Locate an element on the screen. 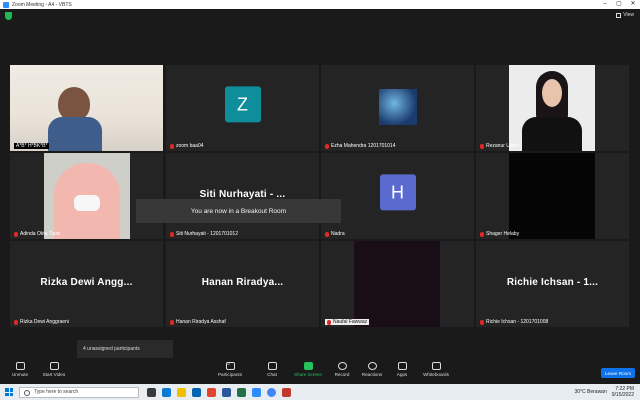 Image resolution: width=640 pixels, height=400 pixels. unassigned-participants-panel: 4 unassigned participants is located at coordinates (125, 349).